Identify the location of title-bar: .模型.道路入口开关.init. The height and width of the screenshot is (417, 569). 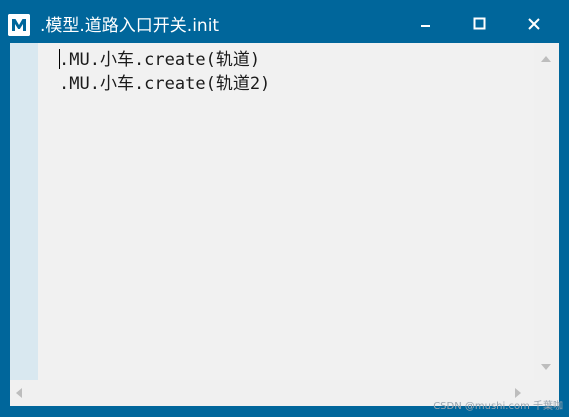
(284, 21).